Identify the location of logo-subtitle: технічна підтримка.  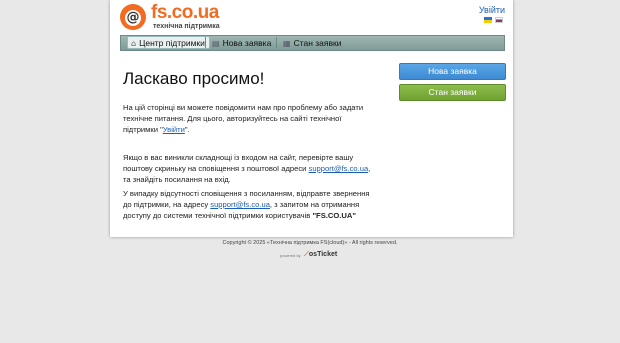
(186, 26).